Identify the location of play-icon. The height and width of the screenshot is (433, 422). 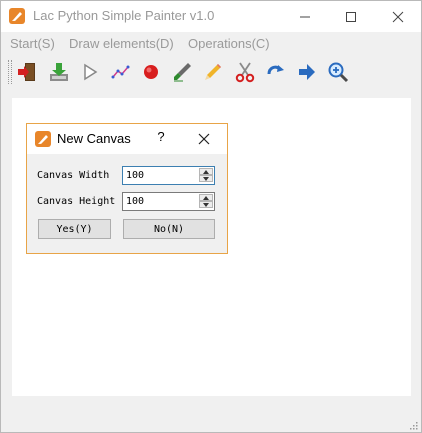
(91, 72).